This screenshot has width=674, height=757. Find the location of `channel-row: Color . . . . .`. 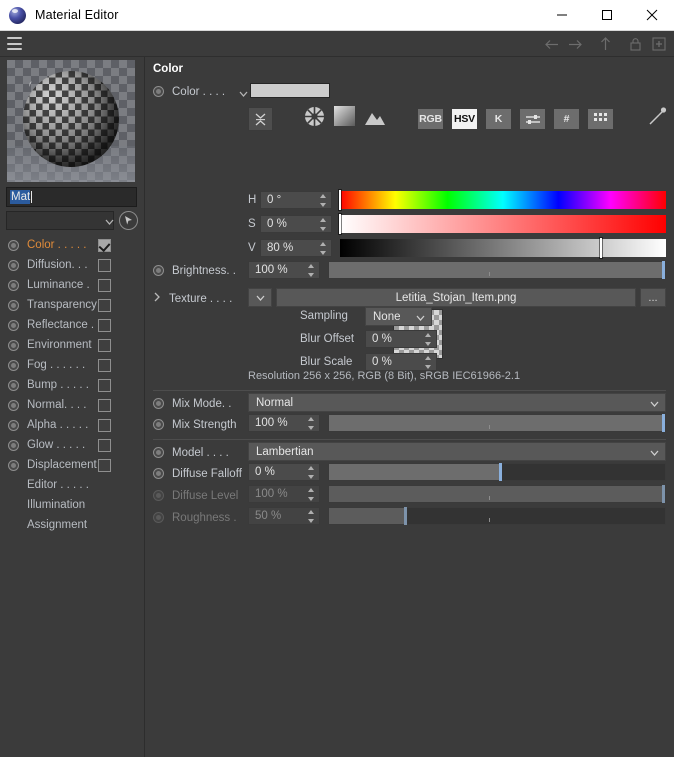

channel-row: Color . . . . . is located at coordinates (72, 245).